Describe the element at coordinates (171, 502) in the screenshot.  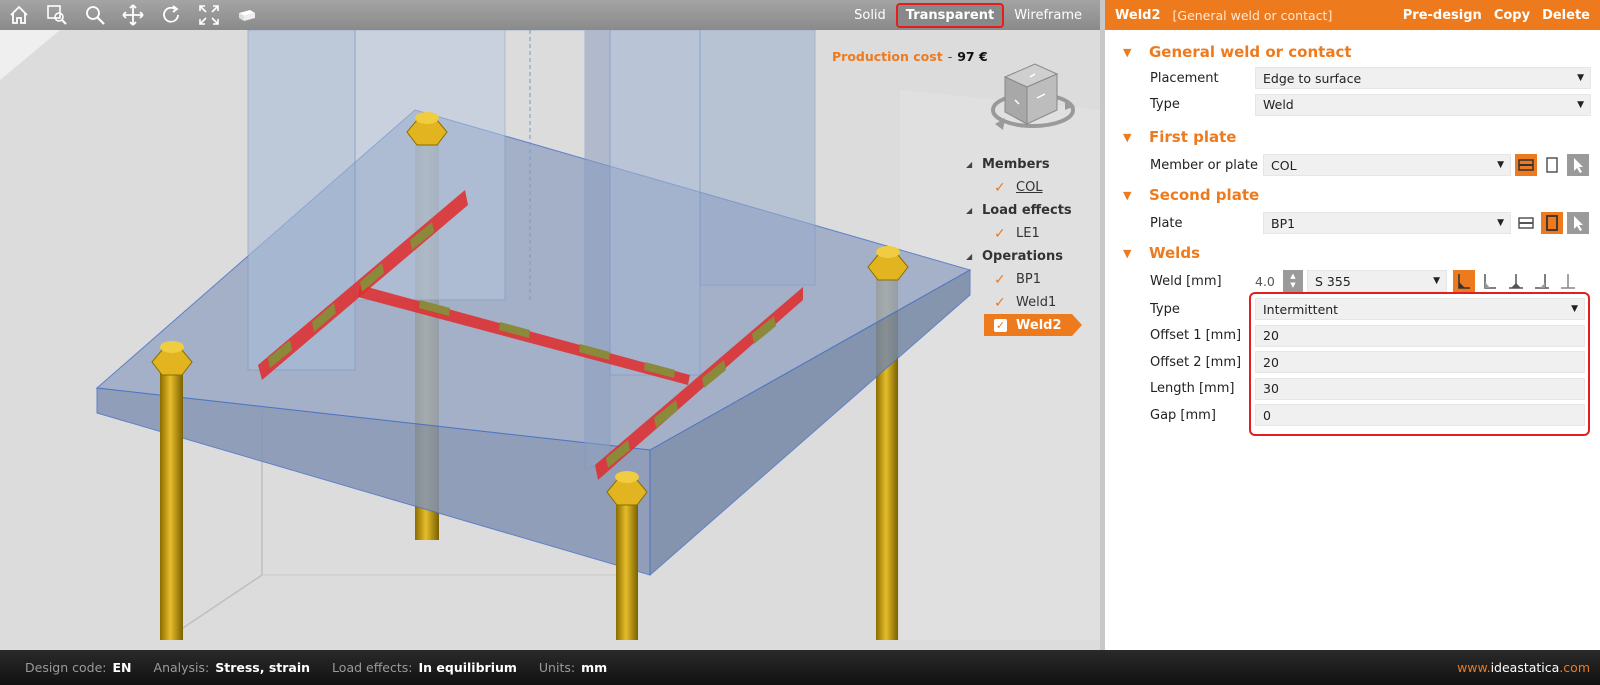
I see `anchor-bolt-front-left` at that location.